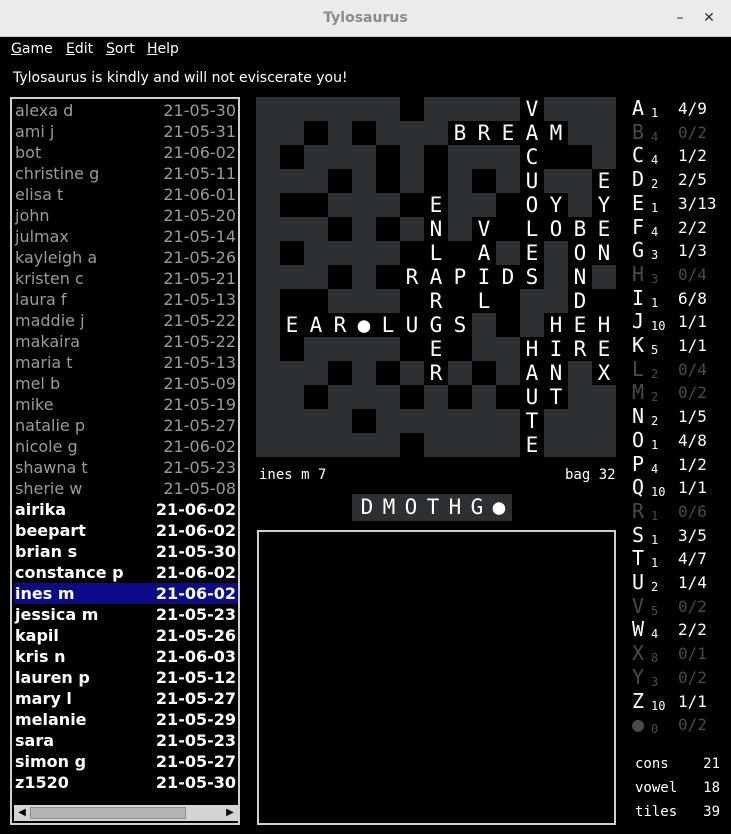 Image resolution: width=731 pixels, height=834 pixels. I want to click on player-row: brian s 21-05-30, so click(126, 551).